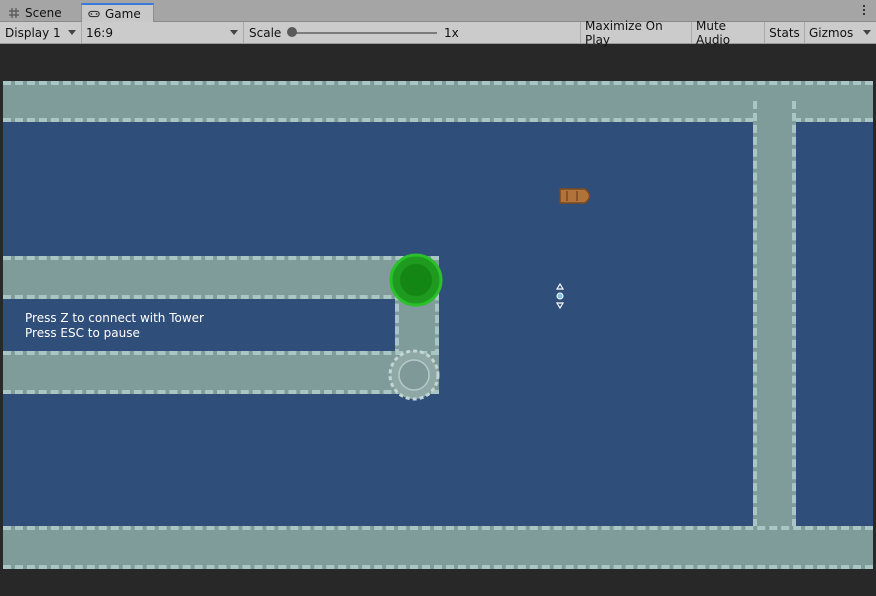 The height and width of the screenshot is (596, 876). What do you see at coordinates (414, 375) in the screenshot?
I see `tower-inactive-icon` at bounding box center [414, 375].